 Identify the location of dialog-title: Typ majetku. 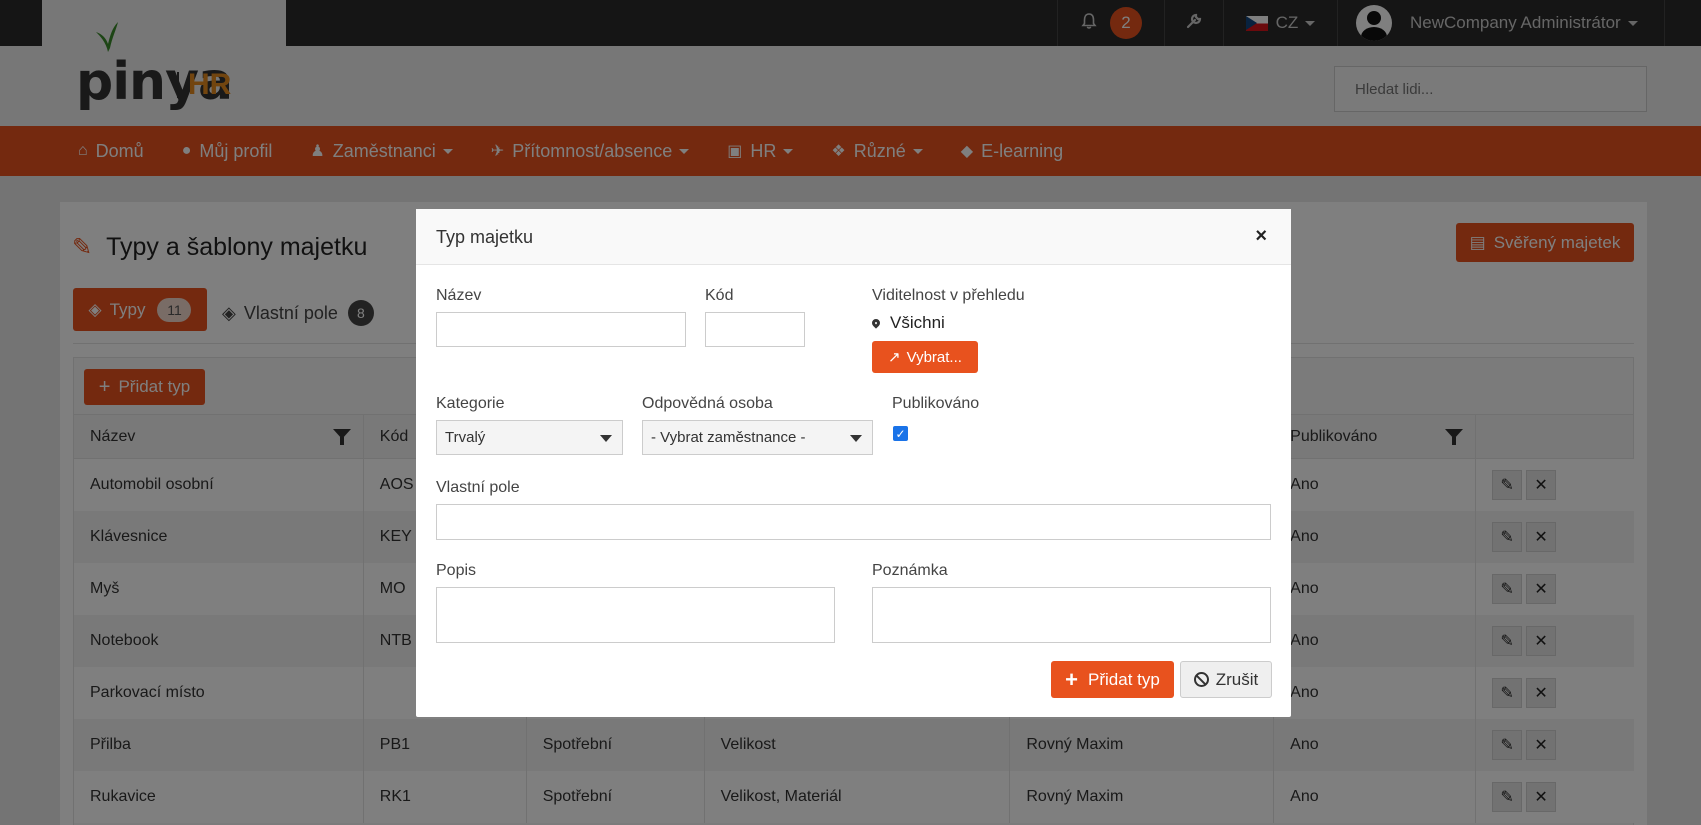
(485, 237).